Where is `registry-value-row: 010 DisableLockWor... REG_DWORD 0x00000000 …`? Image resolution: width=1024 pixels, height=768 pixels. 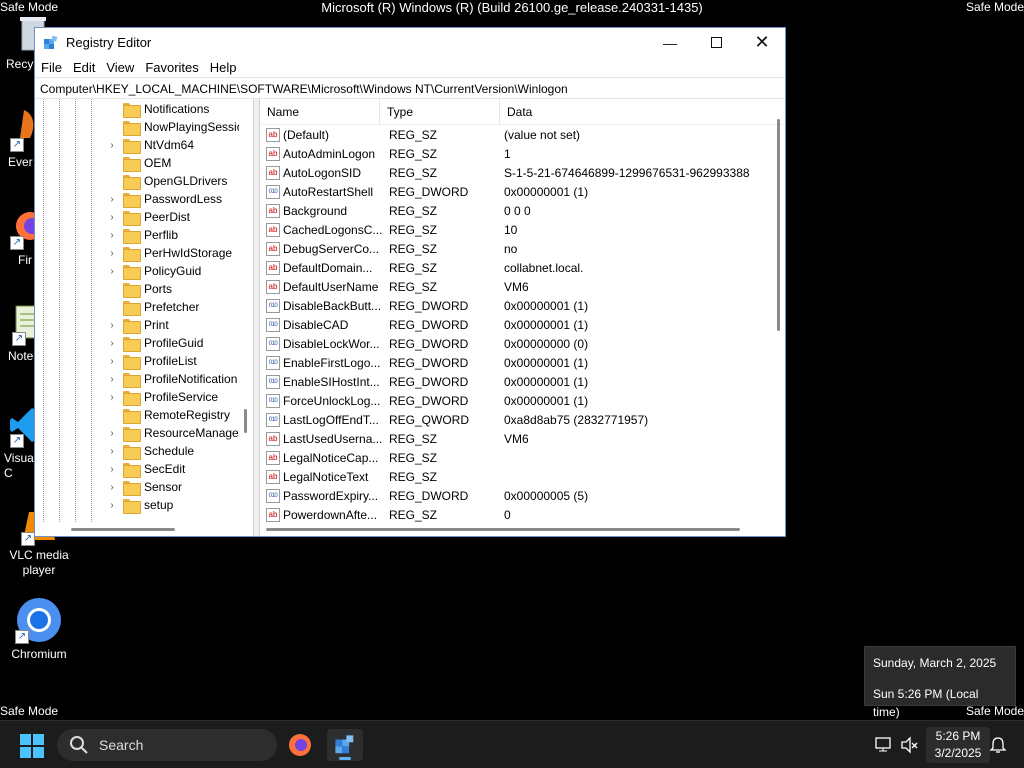 registry-value-row: 010 DisableLockWor... REG_DWORD 0x00000000 … is located at coordinates (424, 343).